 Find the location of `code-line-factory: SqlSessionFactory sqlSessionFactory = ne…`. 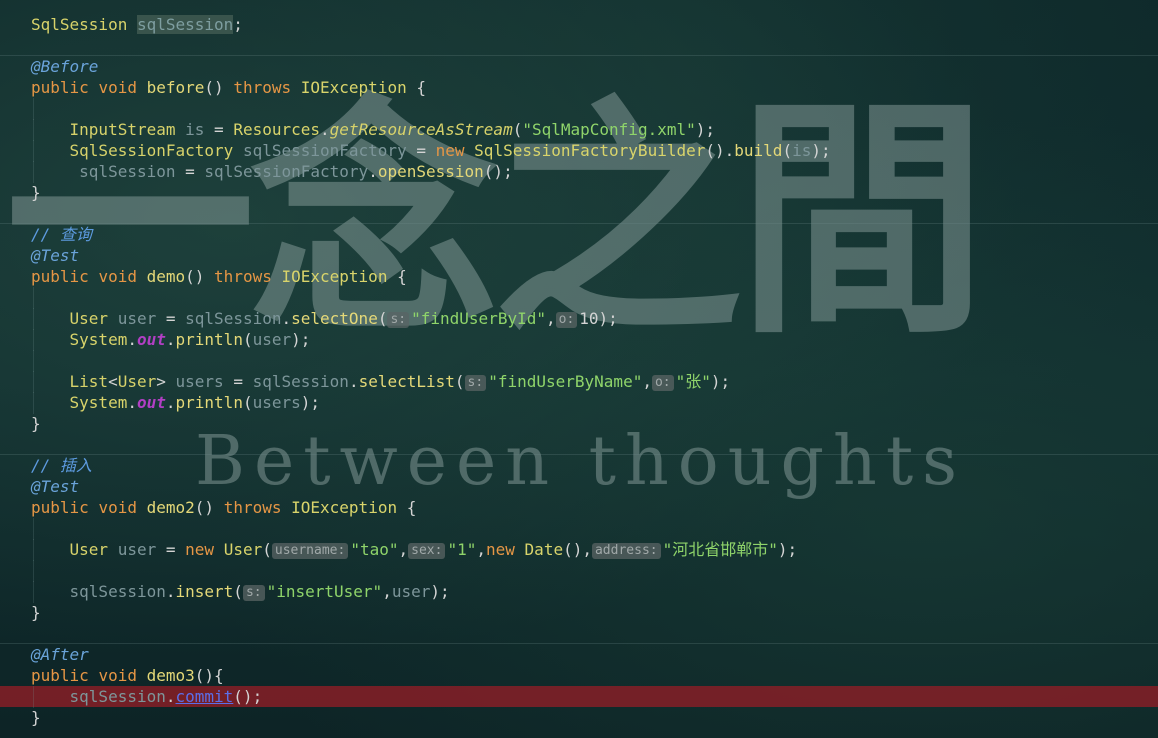

code-line-factory: SqlSessionFactory sqlSessionFactory = ne… is located at coordinates (579, 151).